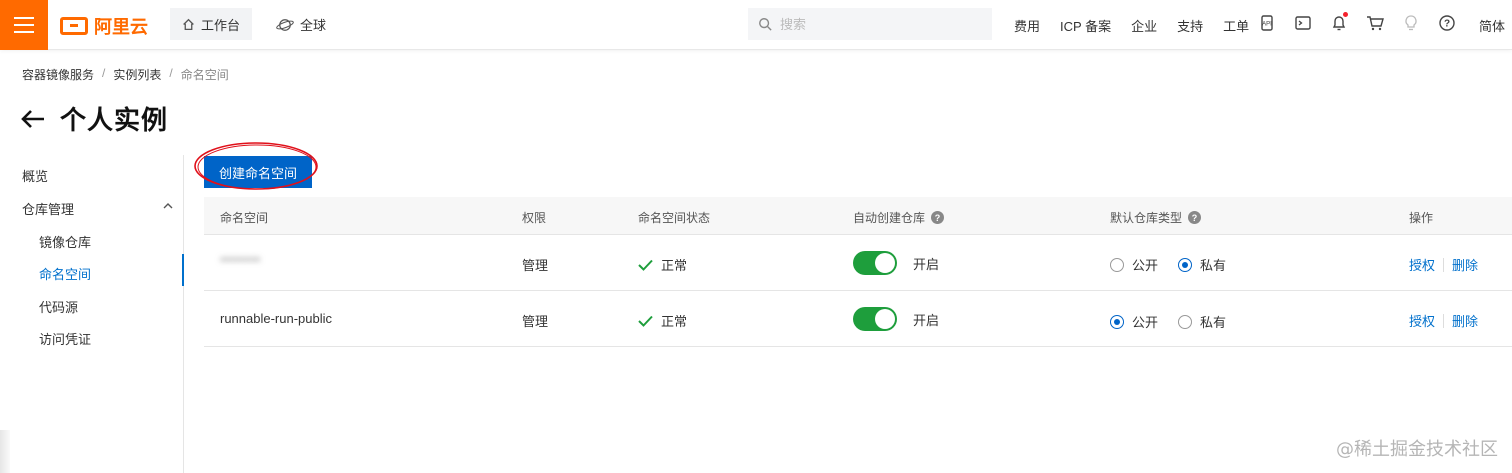 This screenshot has height=473, width=1512. What do you see at coordinates (137, 74) in the screenshot?
I see `breadcrumb-item: 实例列表` at bounding box center [137, 74].